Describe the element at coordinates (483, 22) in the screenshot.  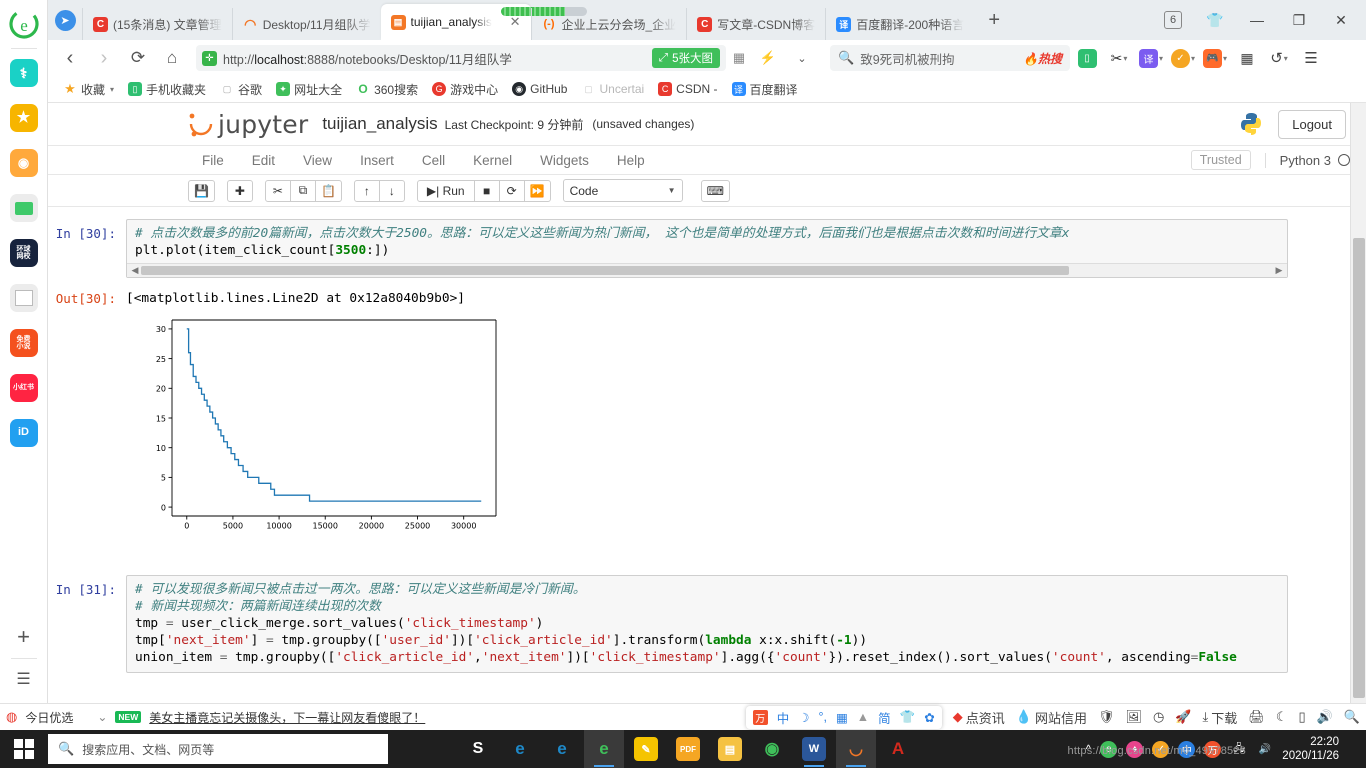
I see `browser-tab-2-active: ▤ tuijian_analysis ✕` at that location.